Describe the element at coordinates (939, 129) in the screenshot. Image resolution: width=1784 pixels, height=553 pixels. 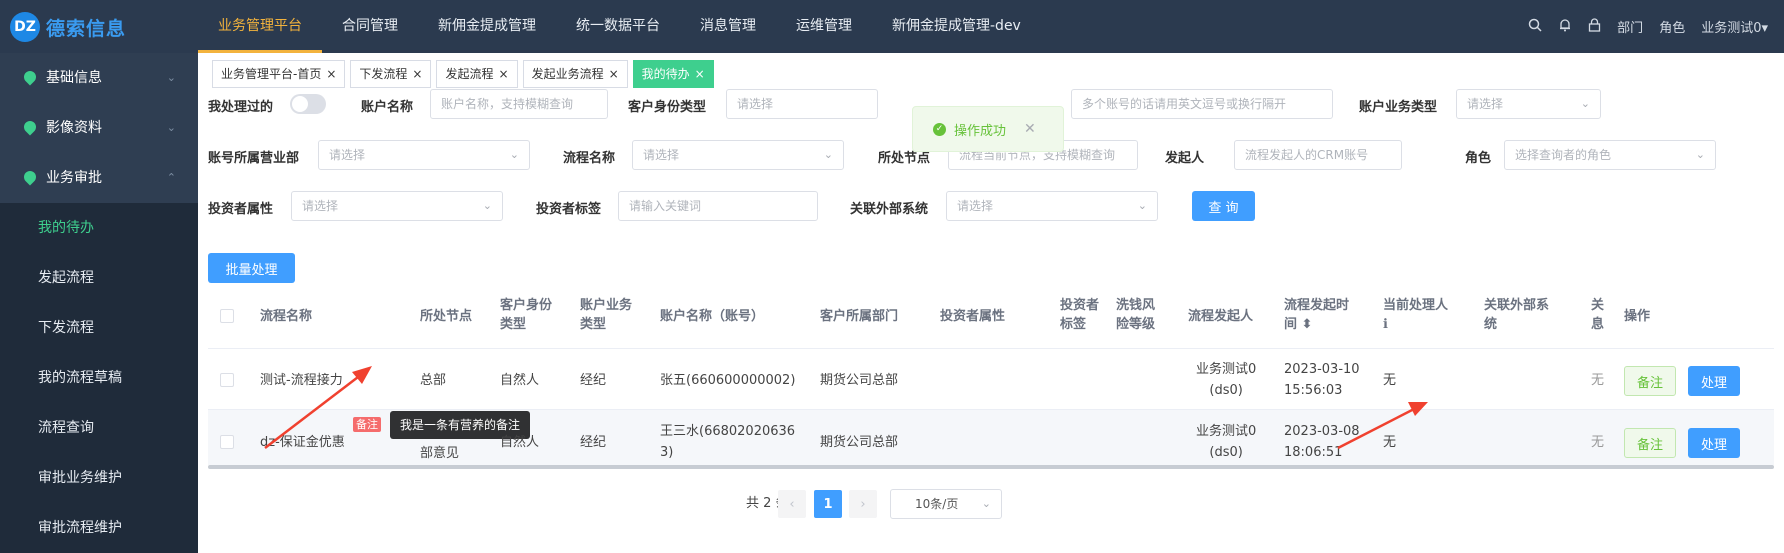
I see `check-circle-icon: ✓` at that location.